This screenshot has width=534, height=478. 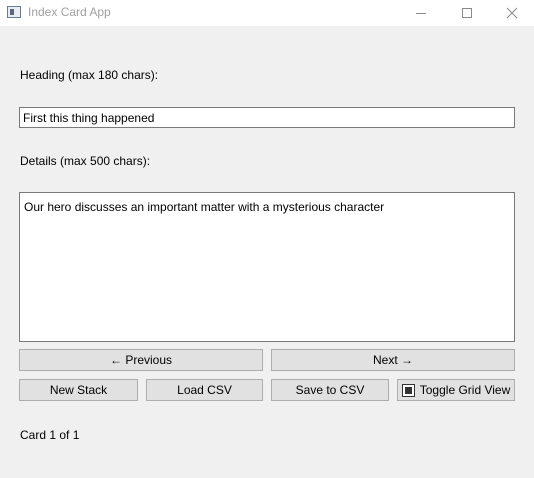 I want to click on new-stack-button: New Stack, so click(x=78, y=390).